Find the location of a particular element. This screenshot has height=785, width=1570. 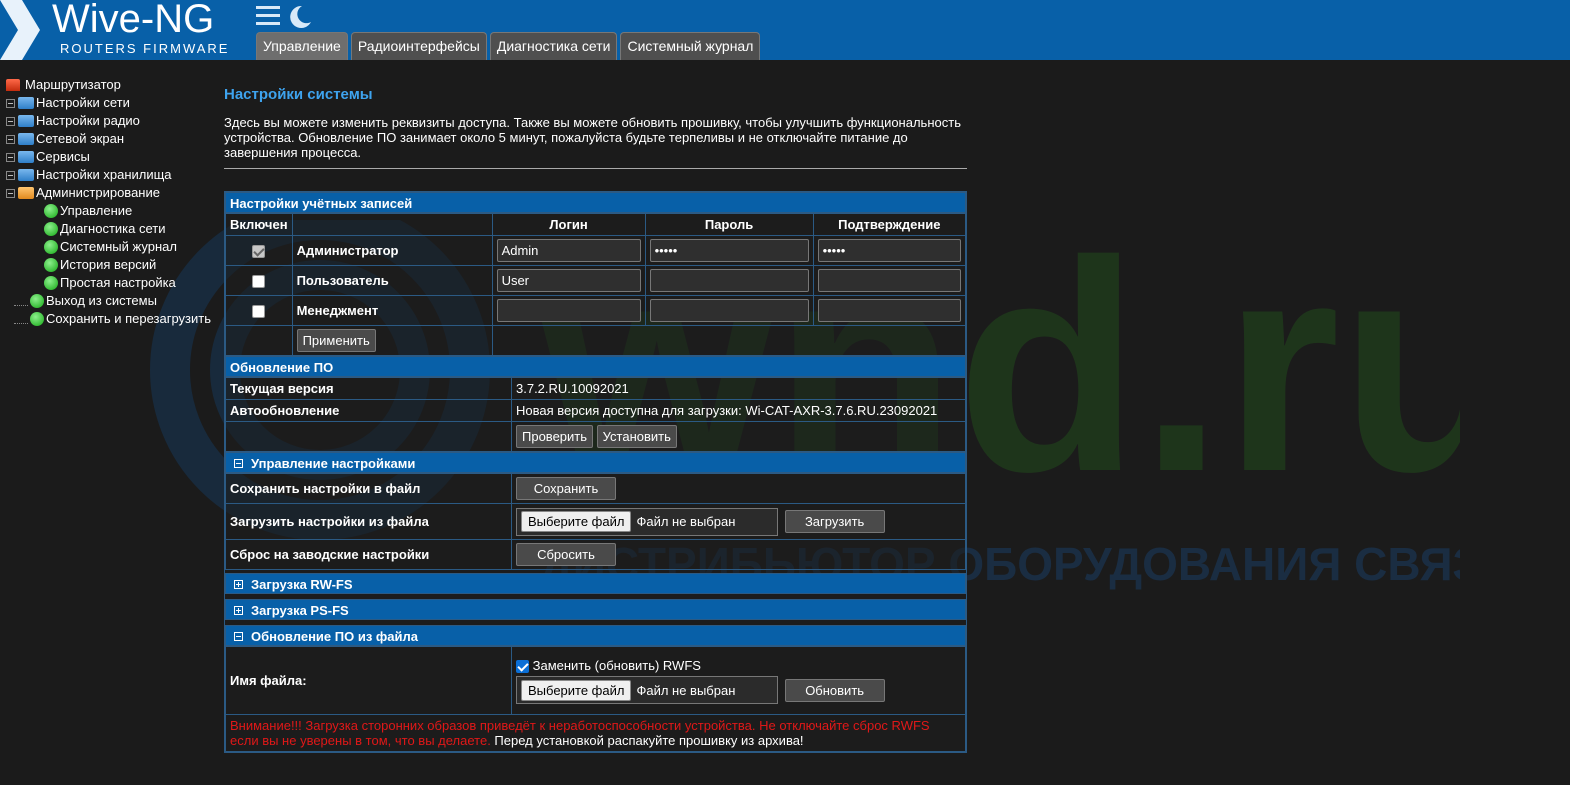

psfs-header: Загрузка PS-FS is located at coordinates (595, 609).